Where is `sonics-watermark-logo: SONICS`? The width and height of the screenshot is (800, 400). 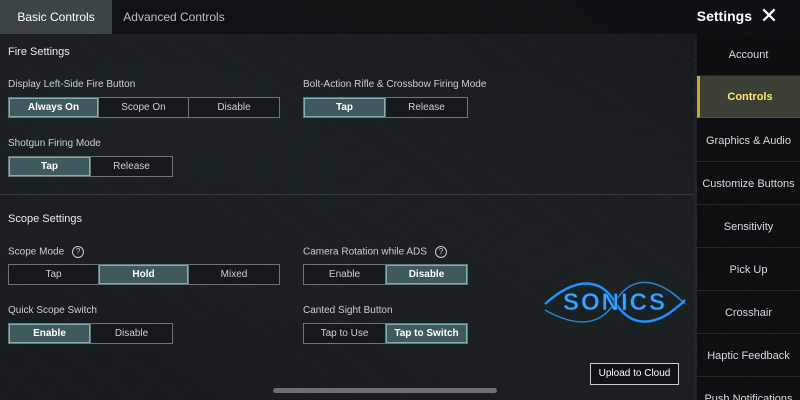
sonics-watermark-logo: SONICS is located at coordinates (615, 302).